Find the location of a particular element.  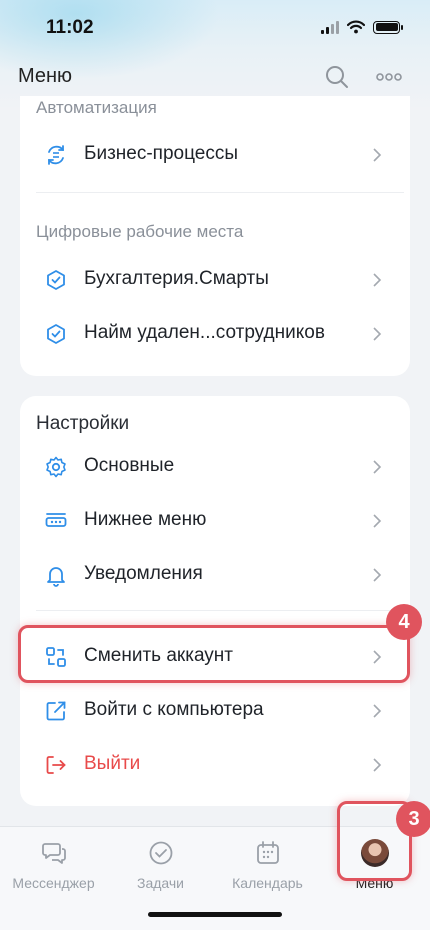

menu-item-login-computer: Войти с компьютера is located at coordinates (215, 711).